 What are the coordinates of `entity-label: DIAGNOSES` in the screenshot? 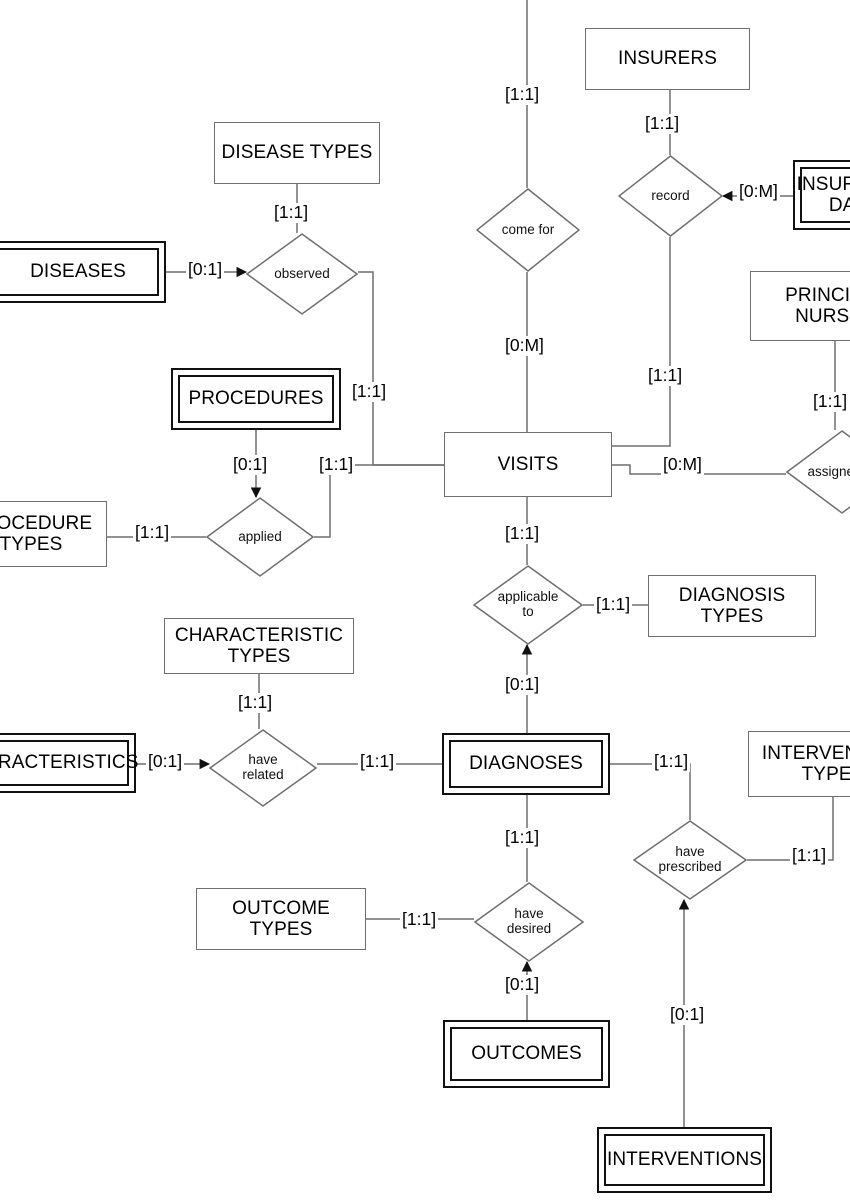 It's located at (526, 764).